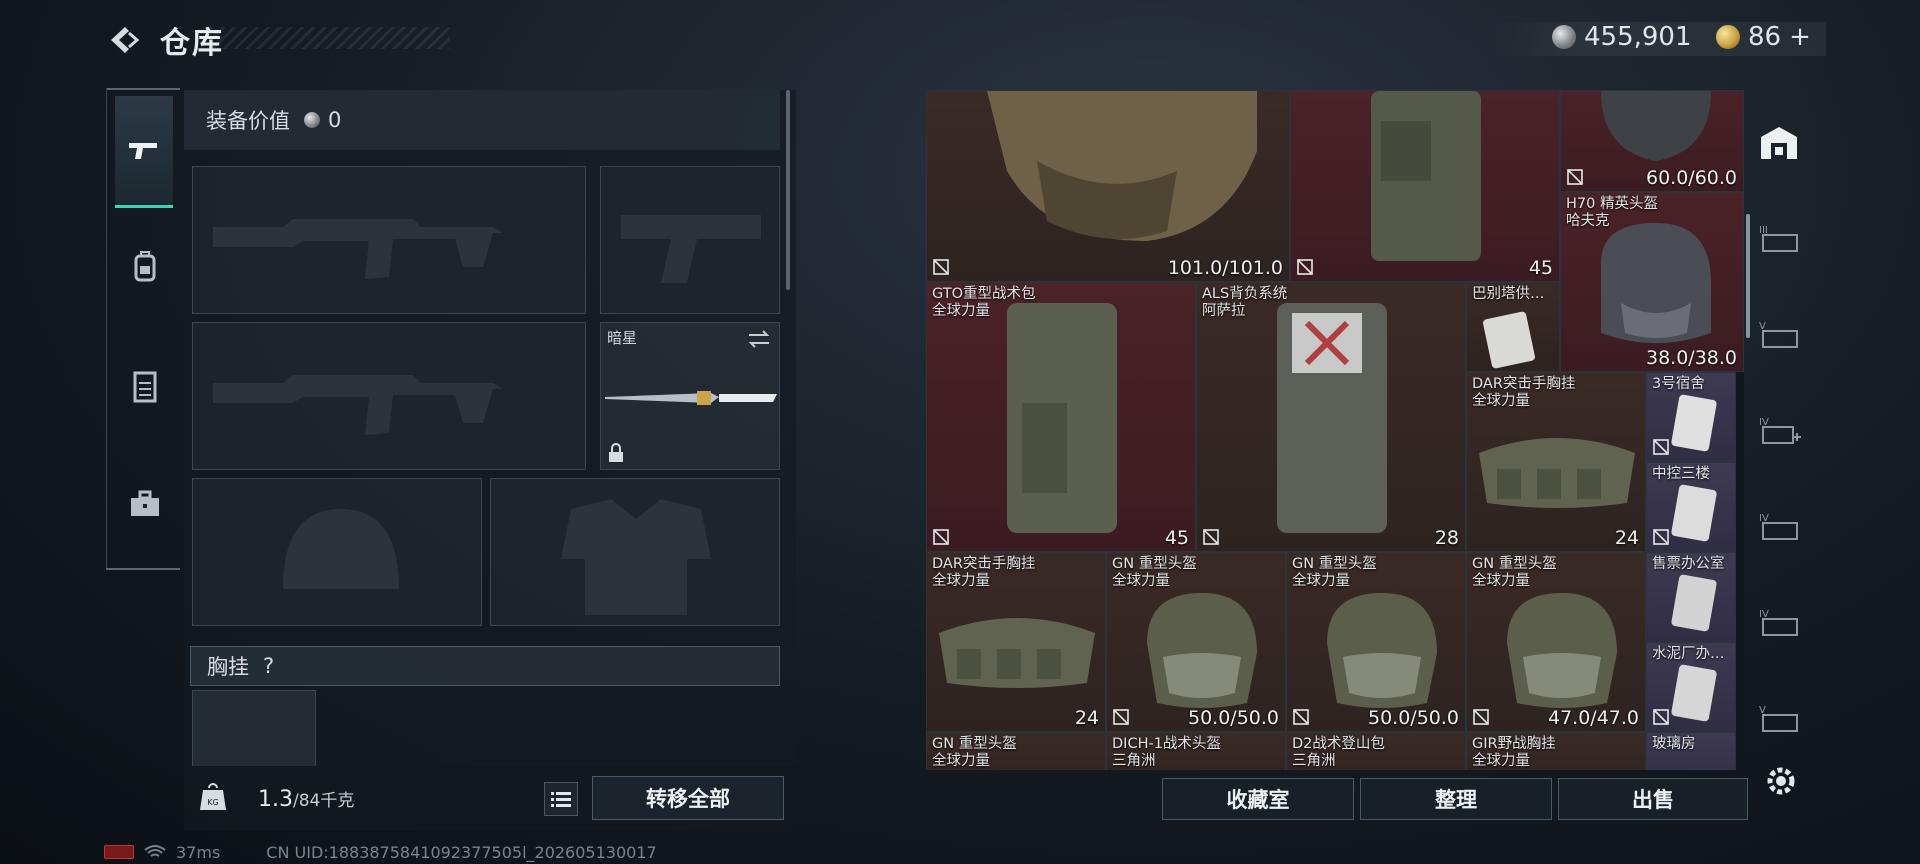 The height and width of the screenshot is (864, 1920). What do you see at coordinates (1779, 335) in the screenshot?
I see `tab-storage-5: V` at bounding box center [1779, 335].